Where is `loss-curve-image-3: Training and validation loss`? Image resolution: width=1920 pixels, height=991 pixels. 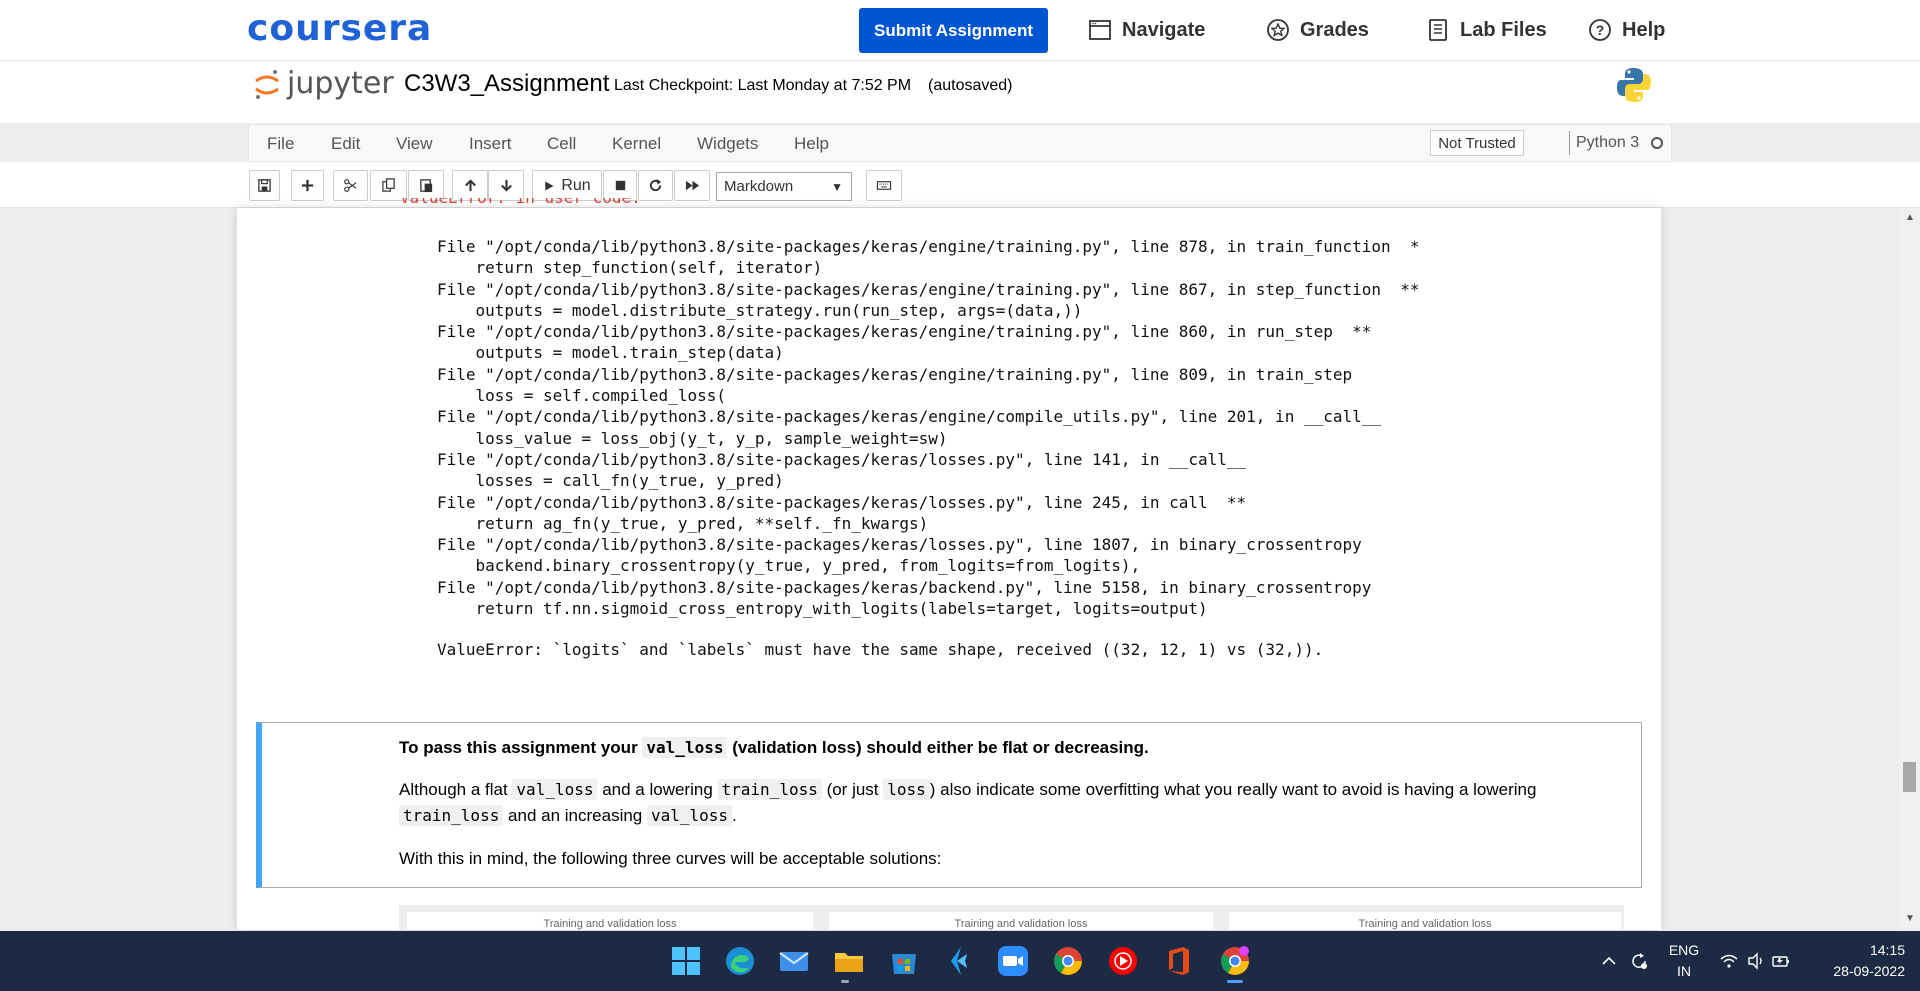 loss-curve-image-3: Training and validation loss is located at coordinates (1425, 921).